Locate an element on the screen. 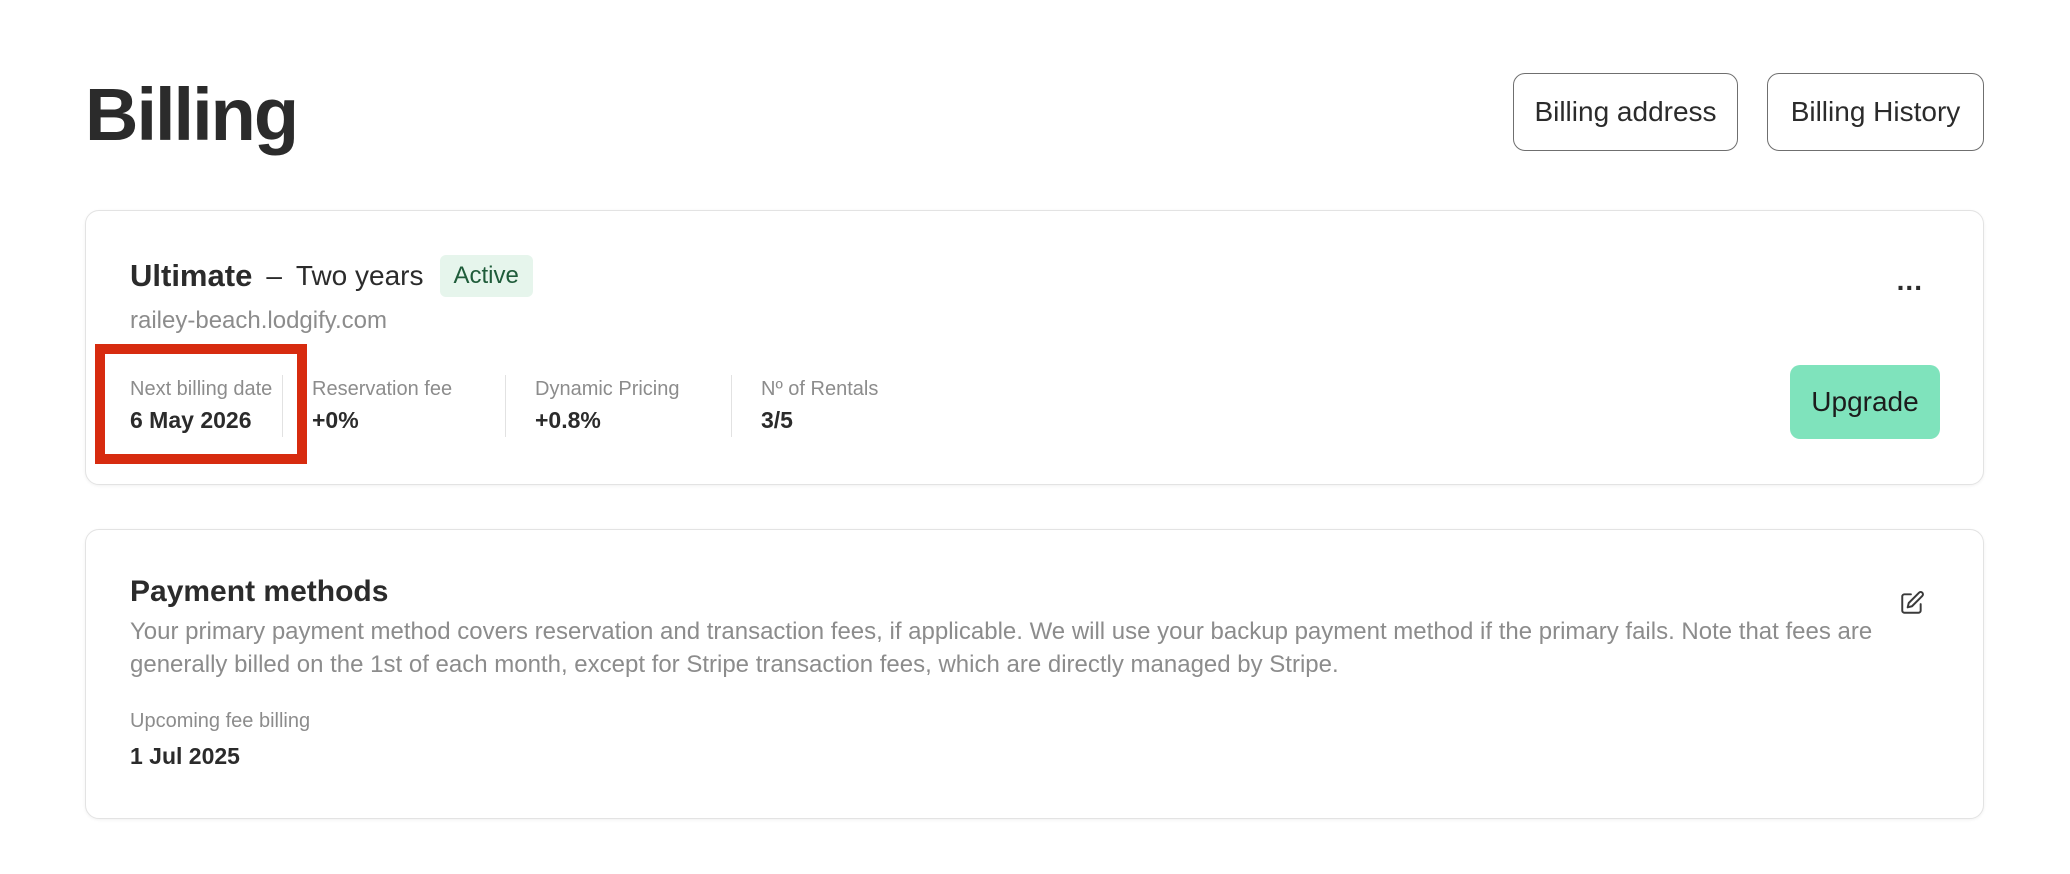  billing-history-button: Billing History is located at coordinates (1875, 112).